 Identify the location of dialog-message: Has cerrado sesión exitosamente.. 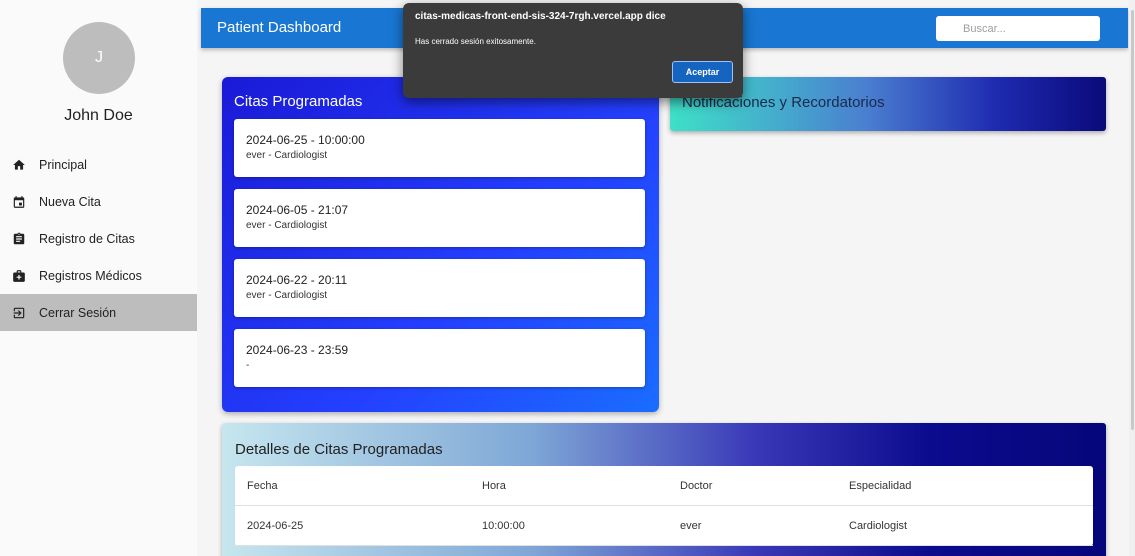
(475, 41).